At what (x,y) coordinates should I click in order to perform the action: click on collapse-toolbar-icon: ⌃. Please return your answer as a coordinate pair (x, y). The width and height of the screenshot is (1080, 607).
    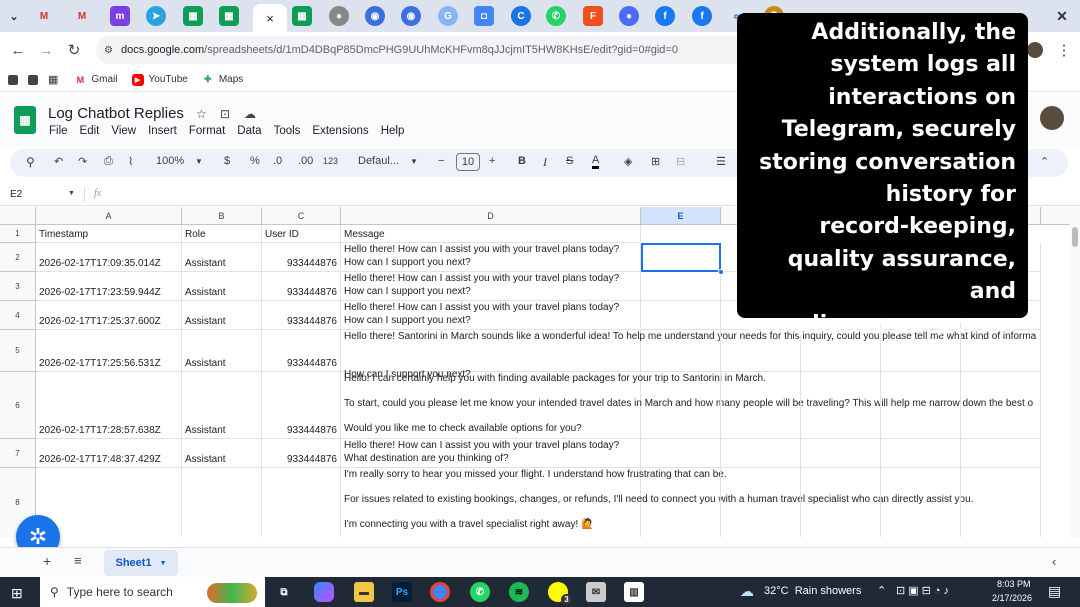
    Looking at the image, I should click on (1044, 161).